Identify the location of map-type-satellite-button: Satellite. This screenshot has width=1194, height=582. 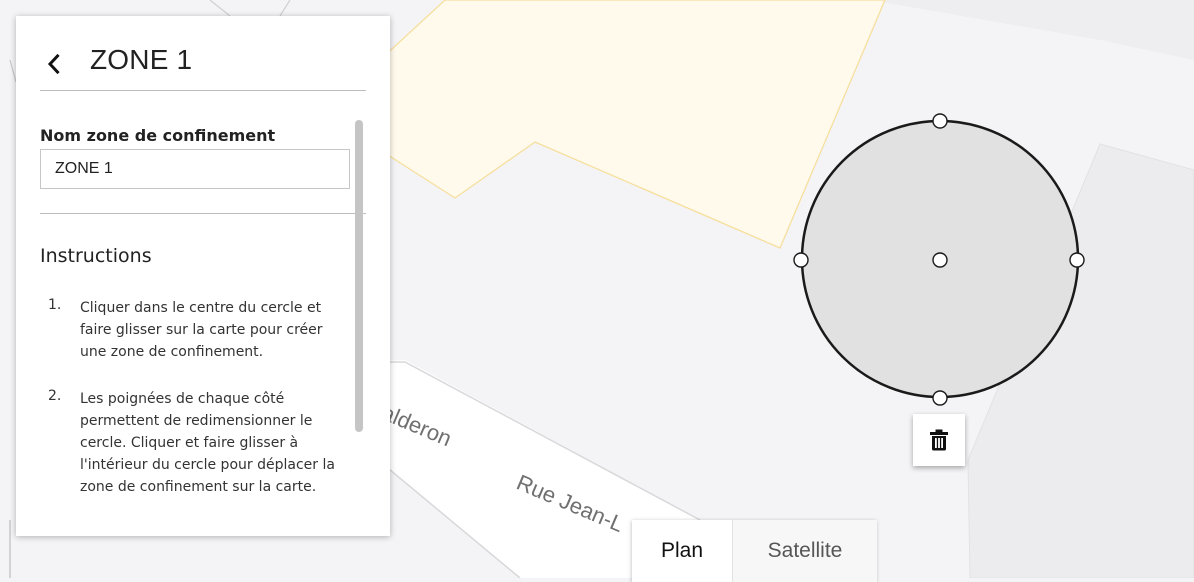
(804, 551).